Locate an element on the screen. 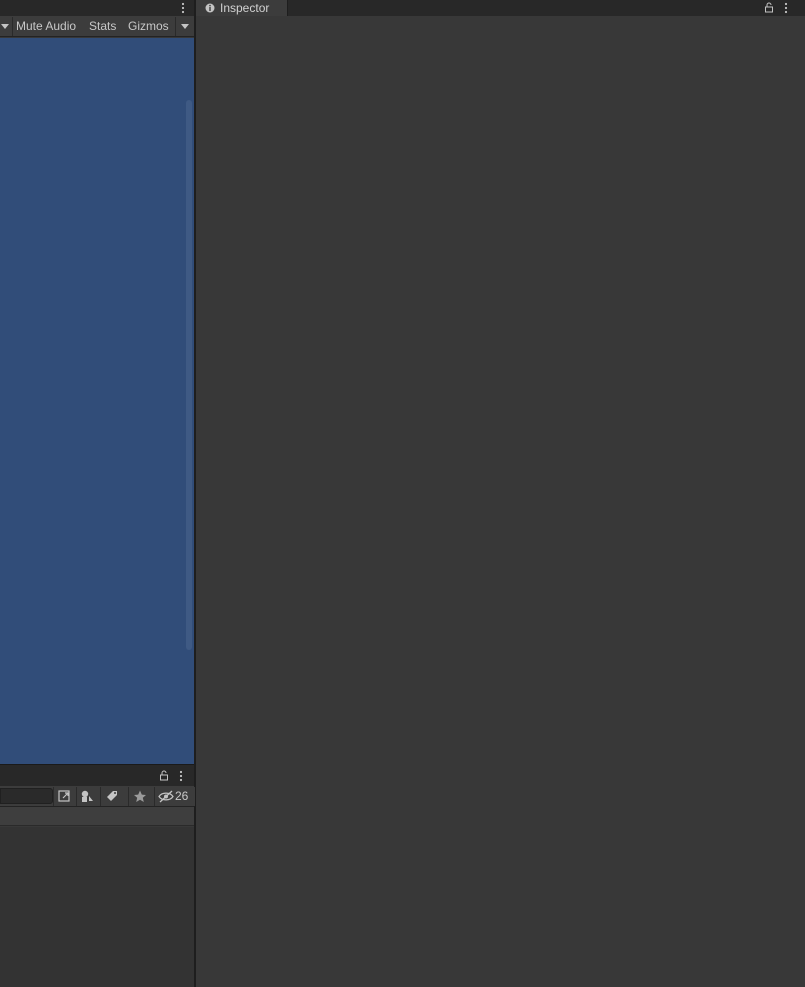 Image resolution: width=805 pixels, height=987 pixels. filter-by-label-button is located at coordinates (111, 796).